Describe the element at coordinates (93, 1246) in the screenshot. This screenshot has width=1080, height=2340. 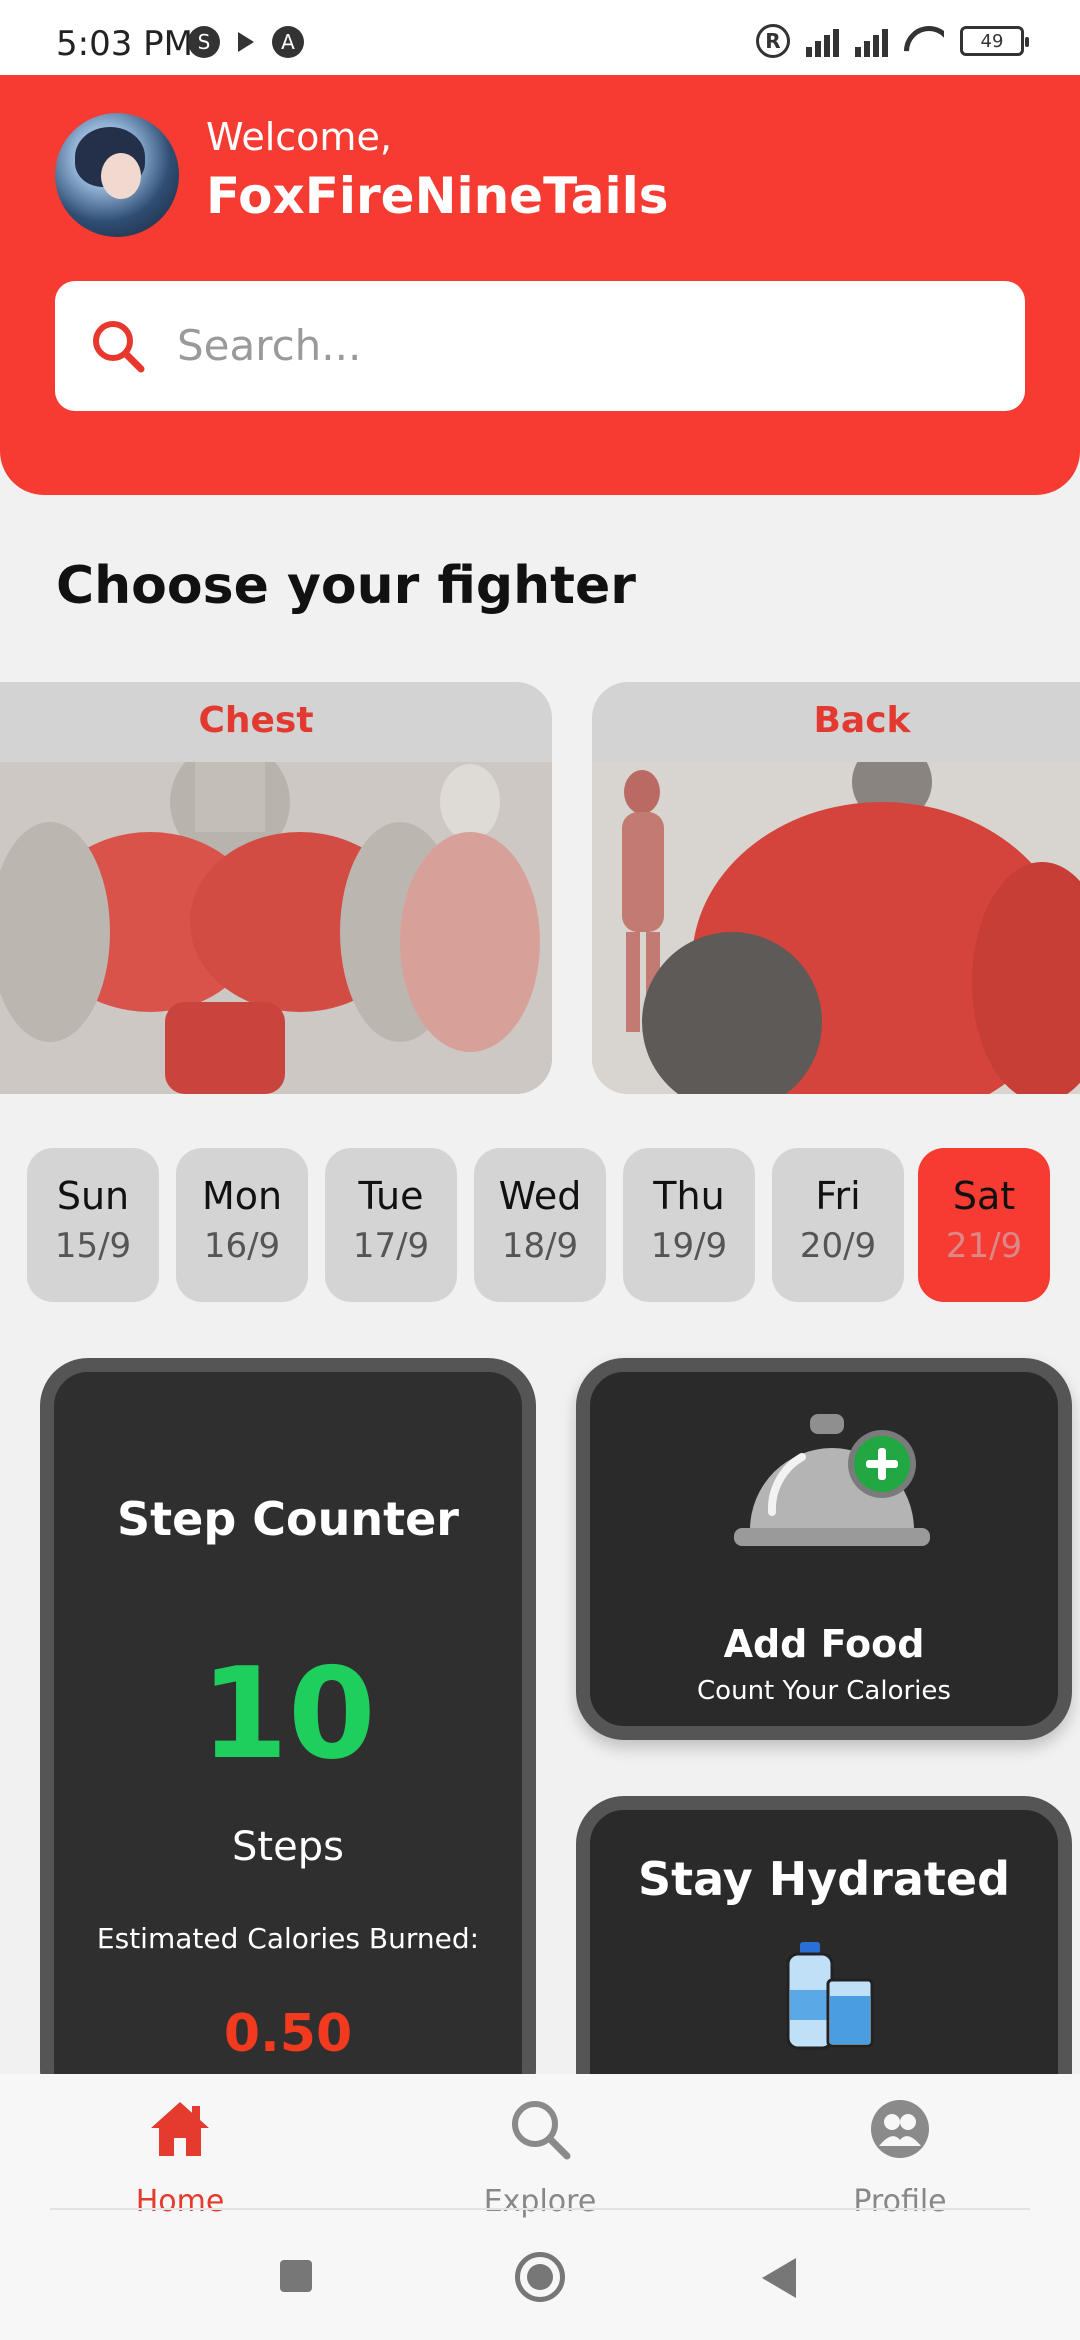
I see `day-date: 15/9` at that location.